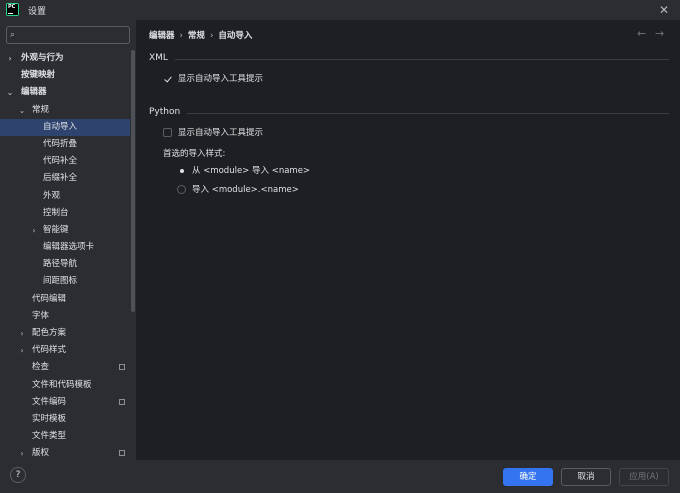 Image resolution: width=680 pixels, height=493 pixels. I want to click on ok-button: 确定, so click(528, 477).